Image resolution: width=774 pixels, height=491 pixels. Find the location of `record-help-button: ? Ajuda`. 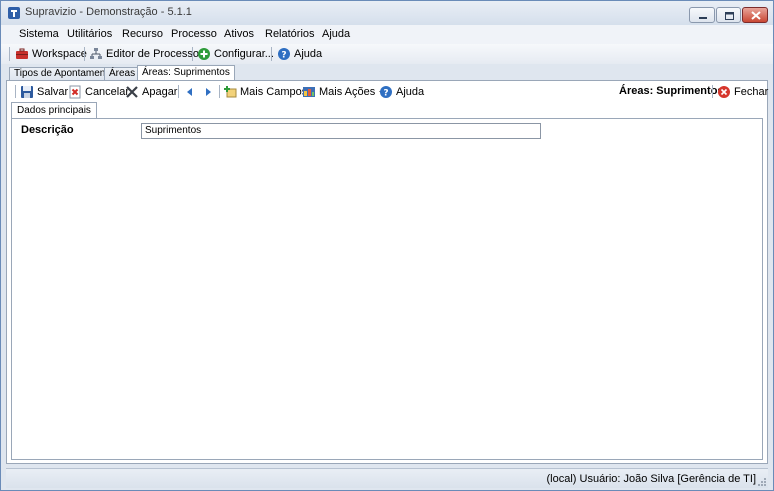

record-help-button: ? Ajuda is located at coordinates (401, 91).